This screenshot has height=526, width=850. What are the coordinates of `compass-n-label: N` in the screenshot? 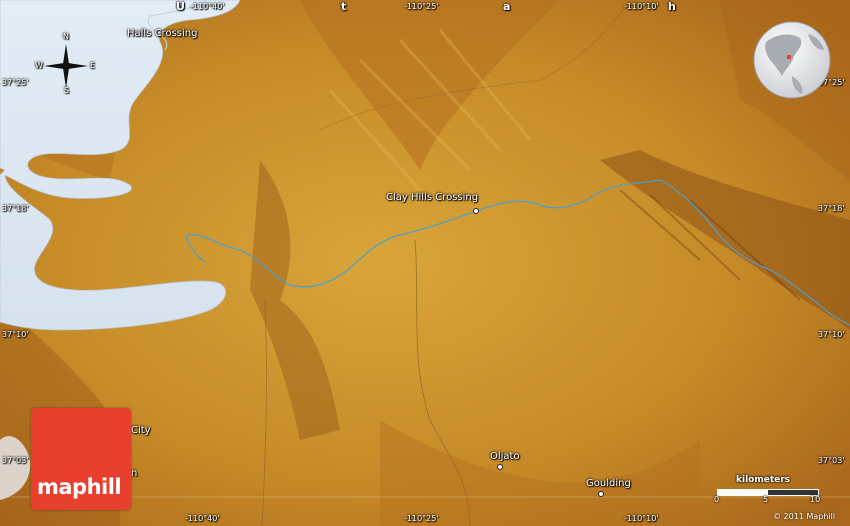 It's located at (66, 36).